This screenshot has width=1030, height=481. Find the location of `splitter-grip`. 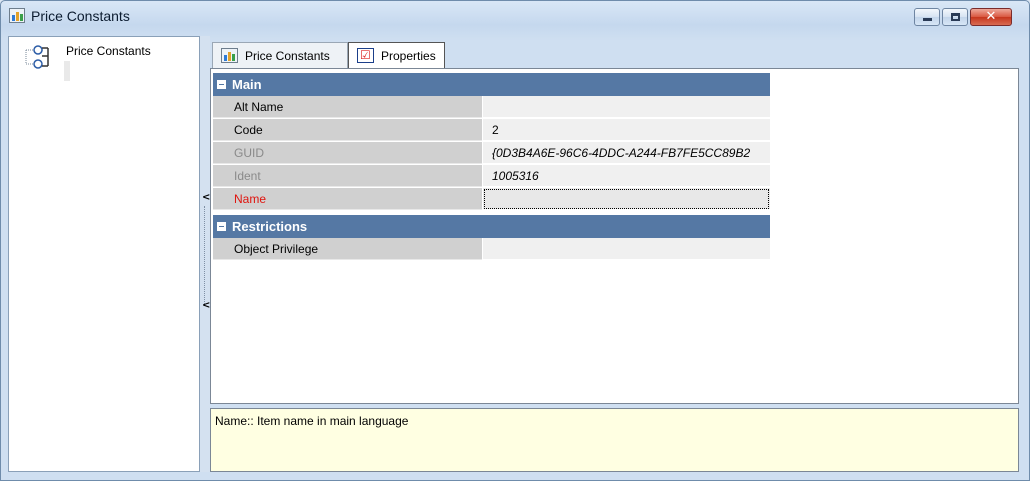

splitter-grip is located at coordinates (205, 256).